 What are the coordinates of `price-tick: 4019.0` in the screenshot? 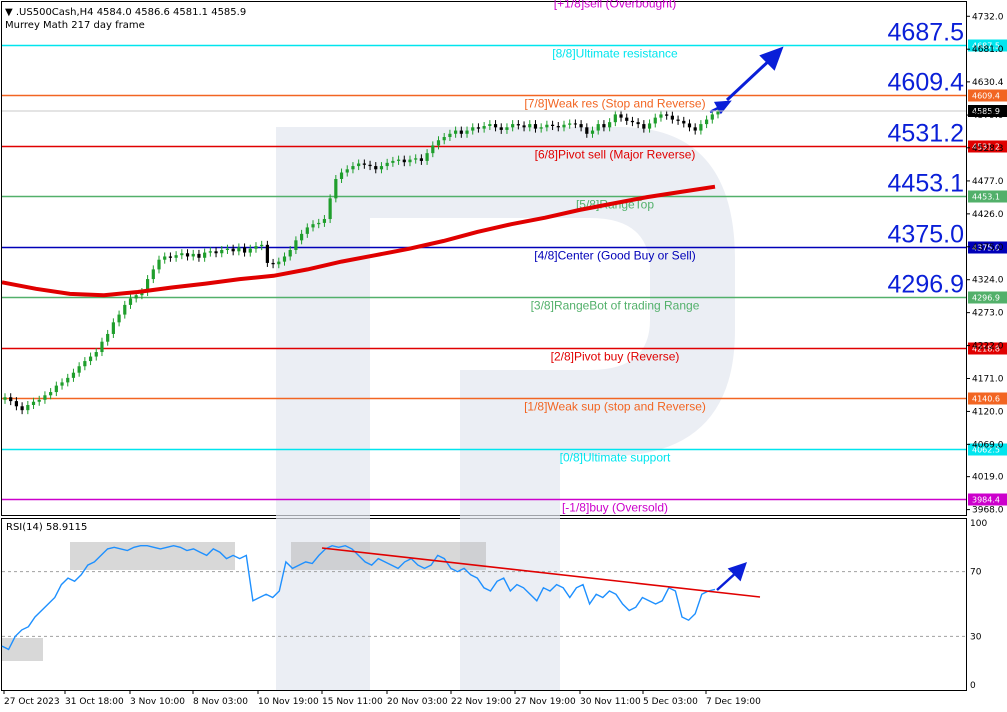 It's located at (988, 478).